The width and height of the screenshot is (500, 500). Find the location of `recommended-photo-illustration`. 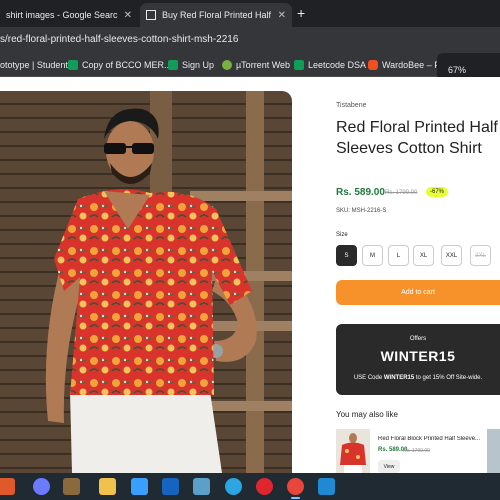

recommended-photo-illustration is located at coordinates (353, 451).